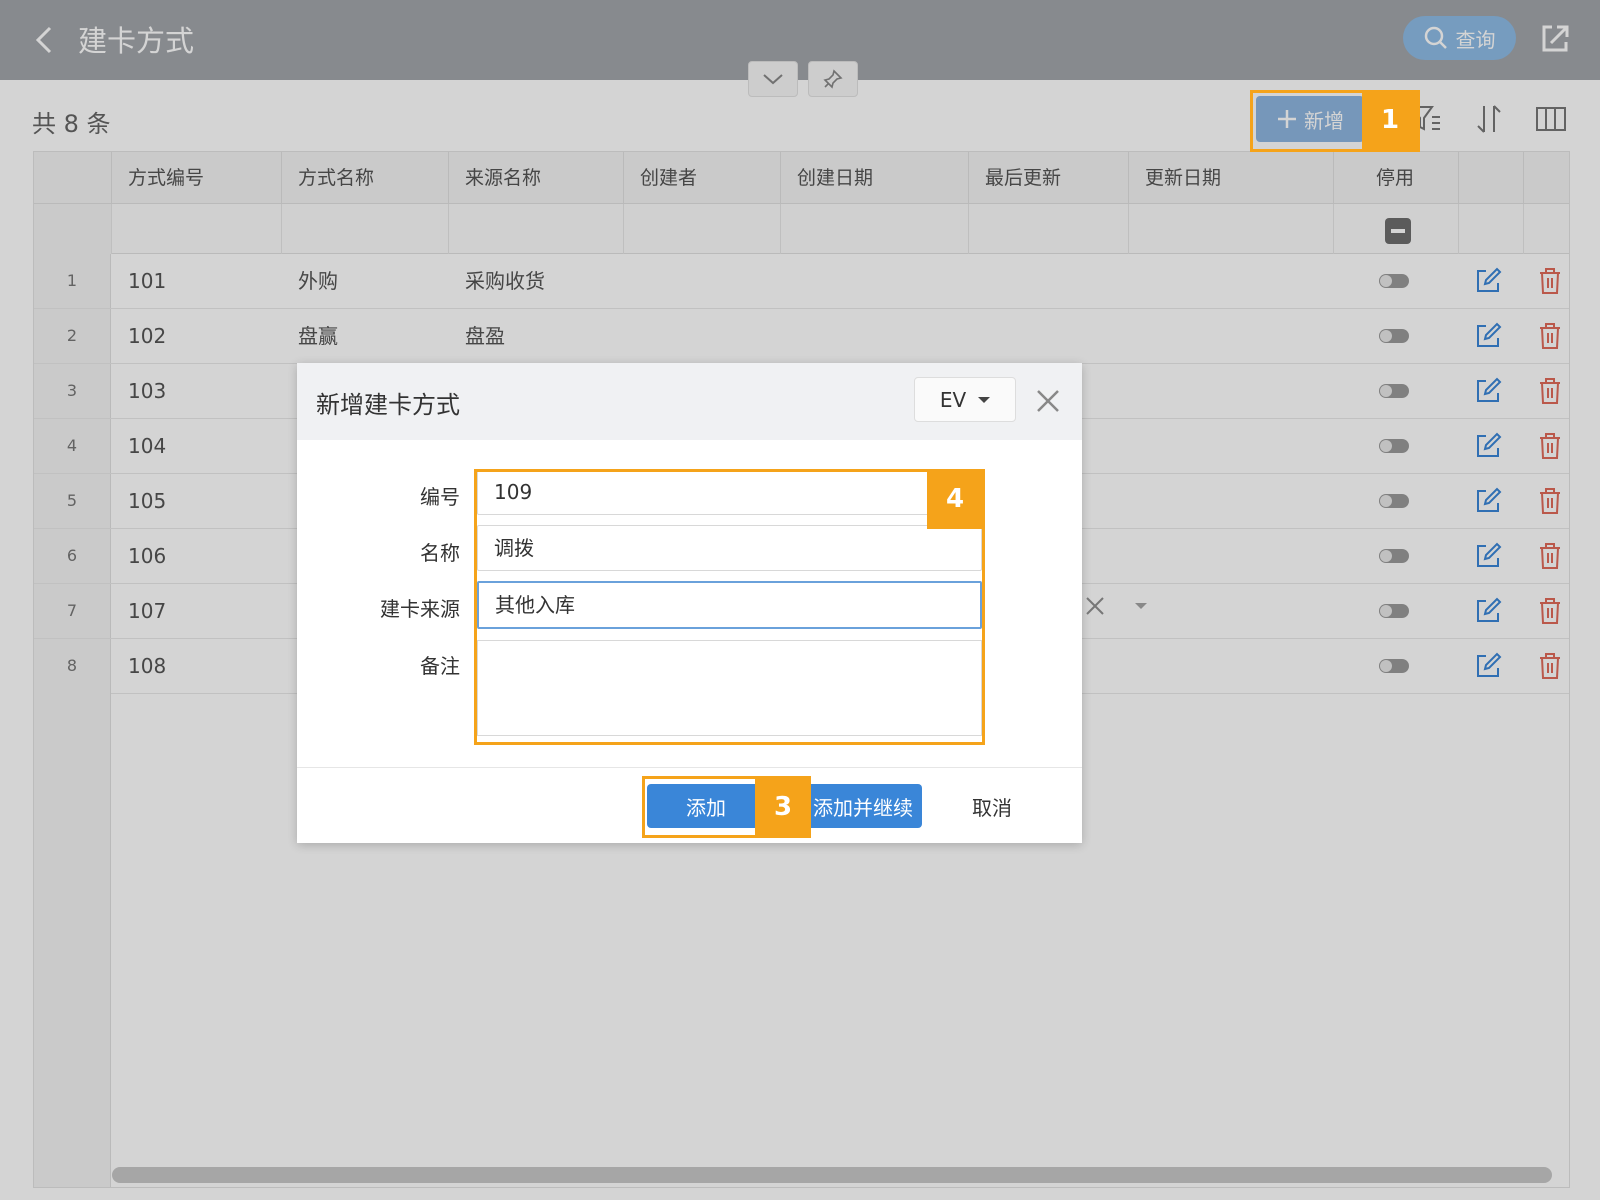 The height and width of the screenshot is (1200, 1600). Describe the element at coordinates (420, 609) in the screenshot. I see `source-label: 建卡来源` at that location.